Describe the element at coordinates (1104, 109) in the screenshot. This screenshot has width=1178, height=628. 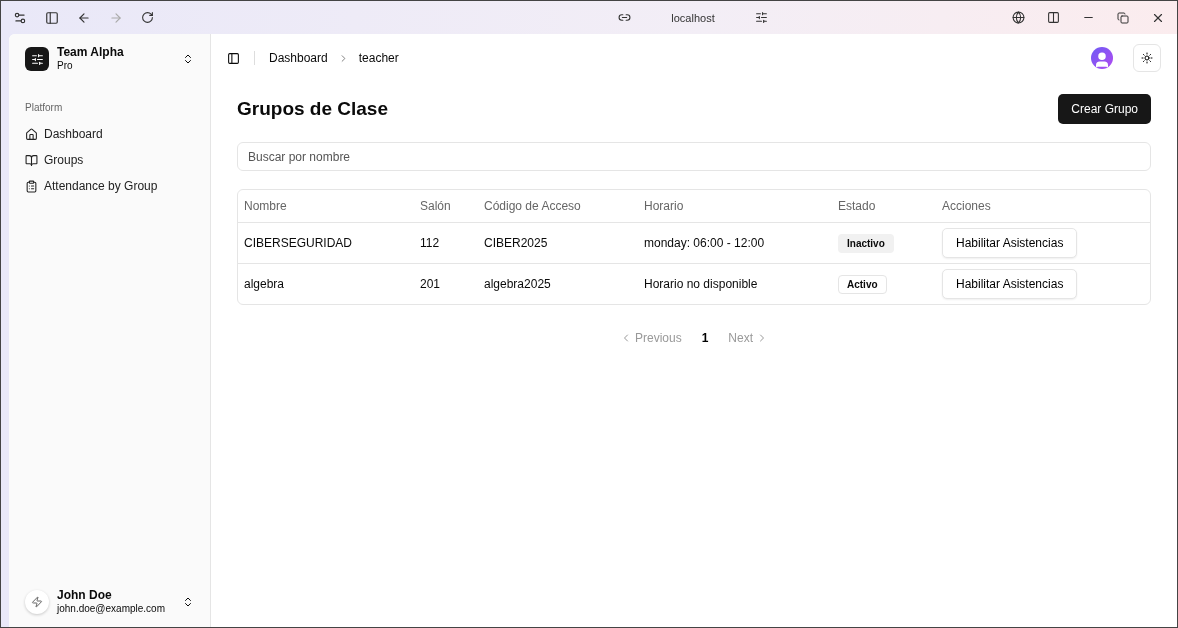
I see `create-group-button: Crear Grupo` at that location.